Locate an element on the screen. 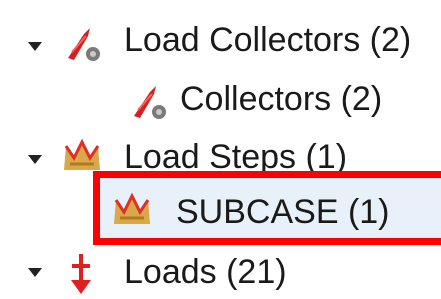  tree-item-label: Load Collectors (2) is located at coordinates (268, 40).